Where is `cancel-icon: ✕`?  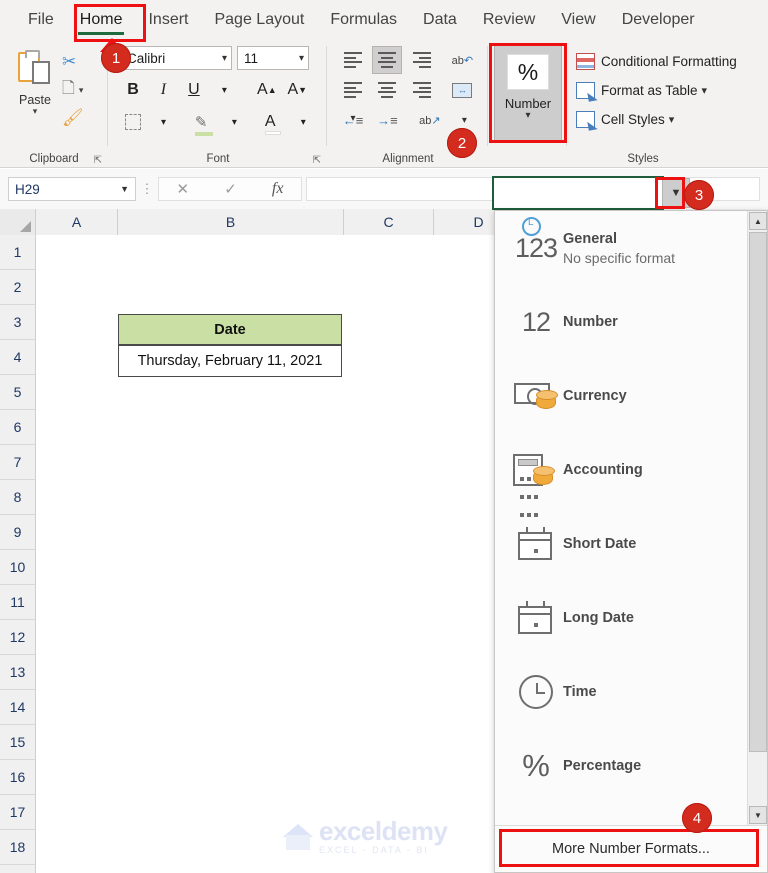 cancel-icon: ✕ is located at coordinates (183, 189).